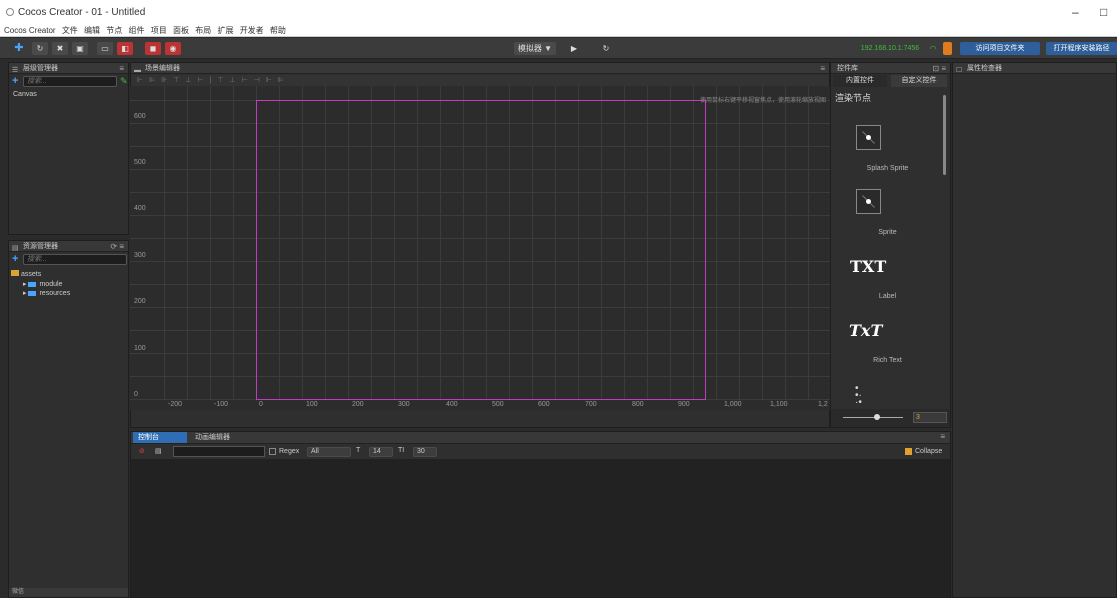 The image size is (1117, 598). I want to click on sprite-icon, so click(868, 201).